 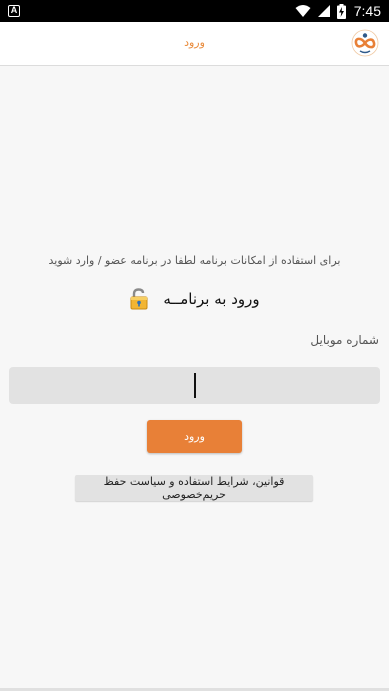 What do you see at coordinates (194, 436) in the screenshot?
I see `login-button: ورود` at bounding box center [194, 436].